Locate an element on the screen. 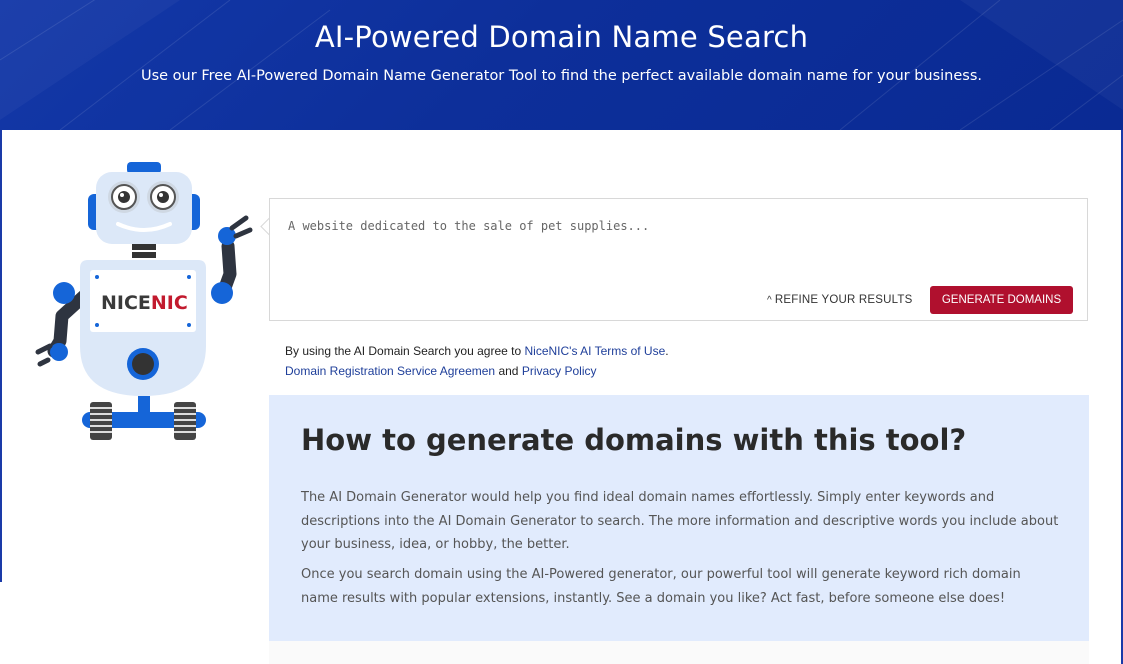  registration-agreement-link: Domain Registration Service Agreemen is located at coordinates (390, 371).